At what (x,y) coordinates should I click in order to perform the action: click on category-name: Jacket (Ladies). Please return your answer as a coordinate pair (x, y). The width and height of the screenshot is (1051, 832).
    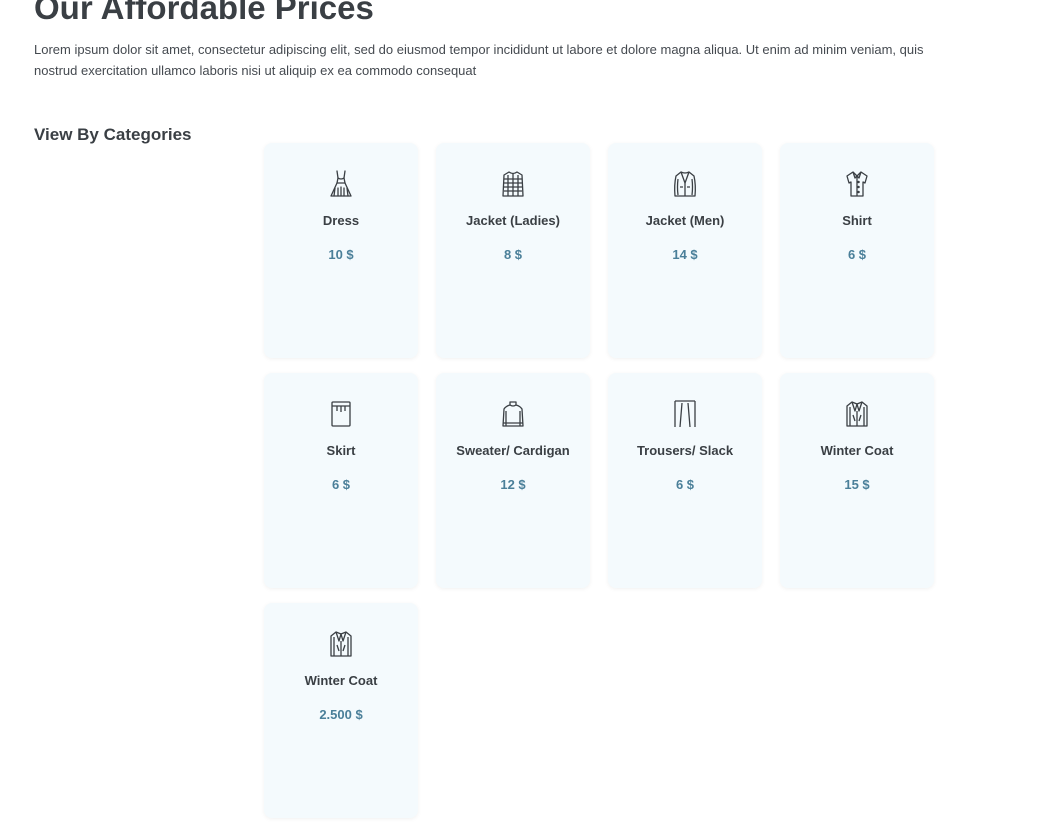
    Looking at the image, I should click on (513, 220).